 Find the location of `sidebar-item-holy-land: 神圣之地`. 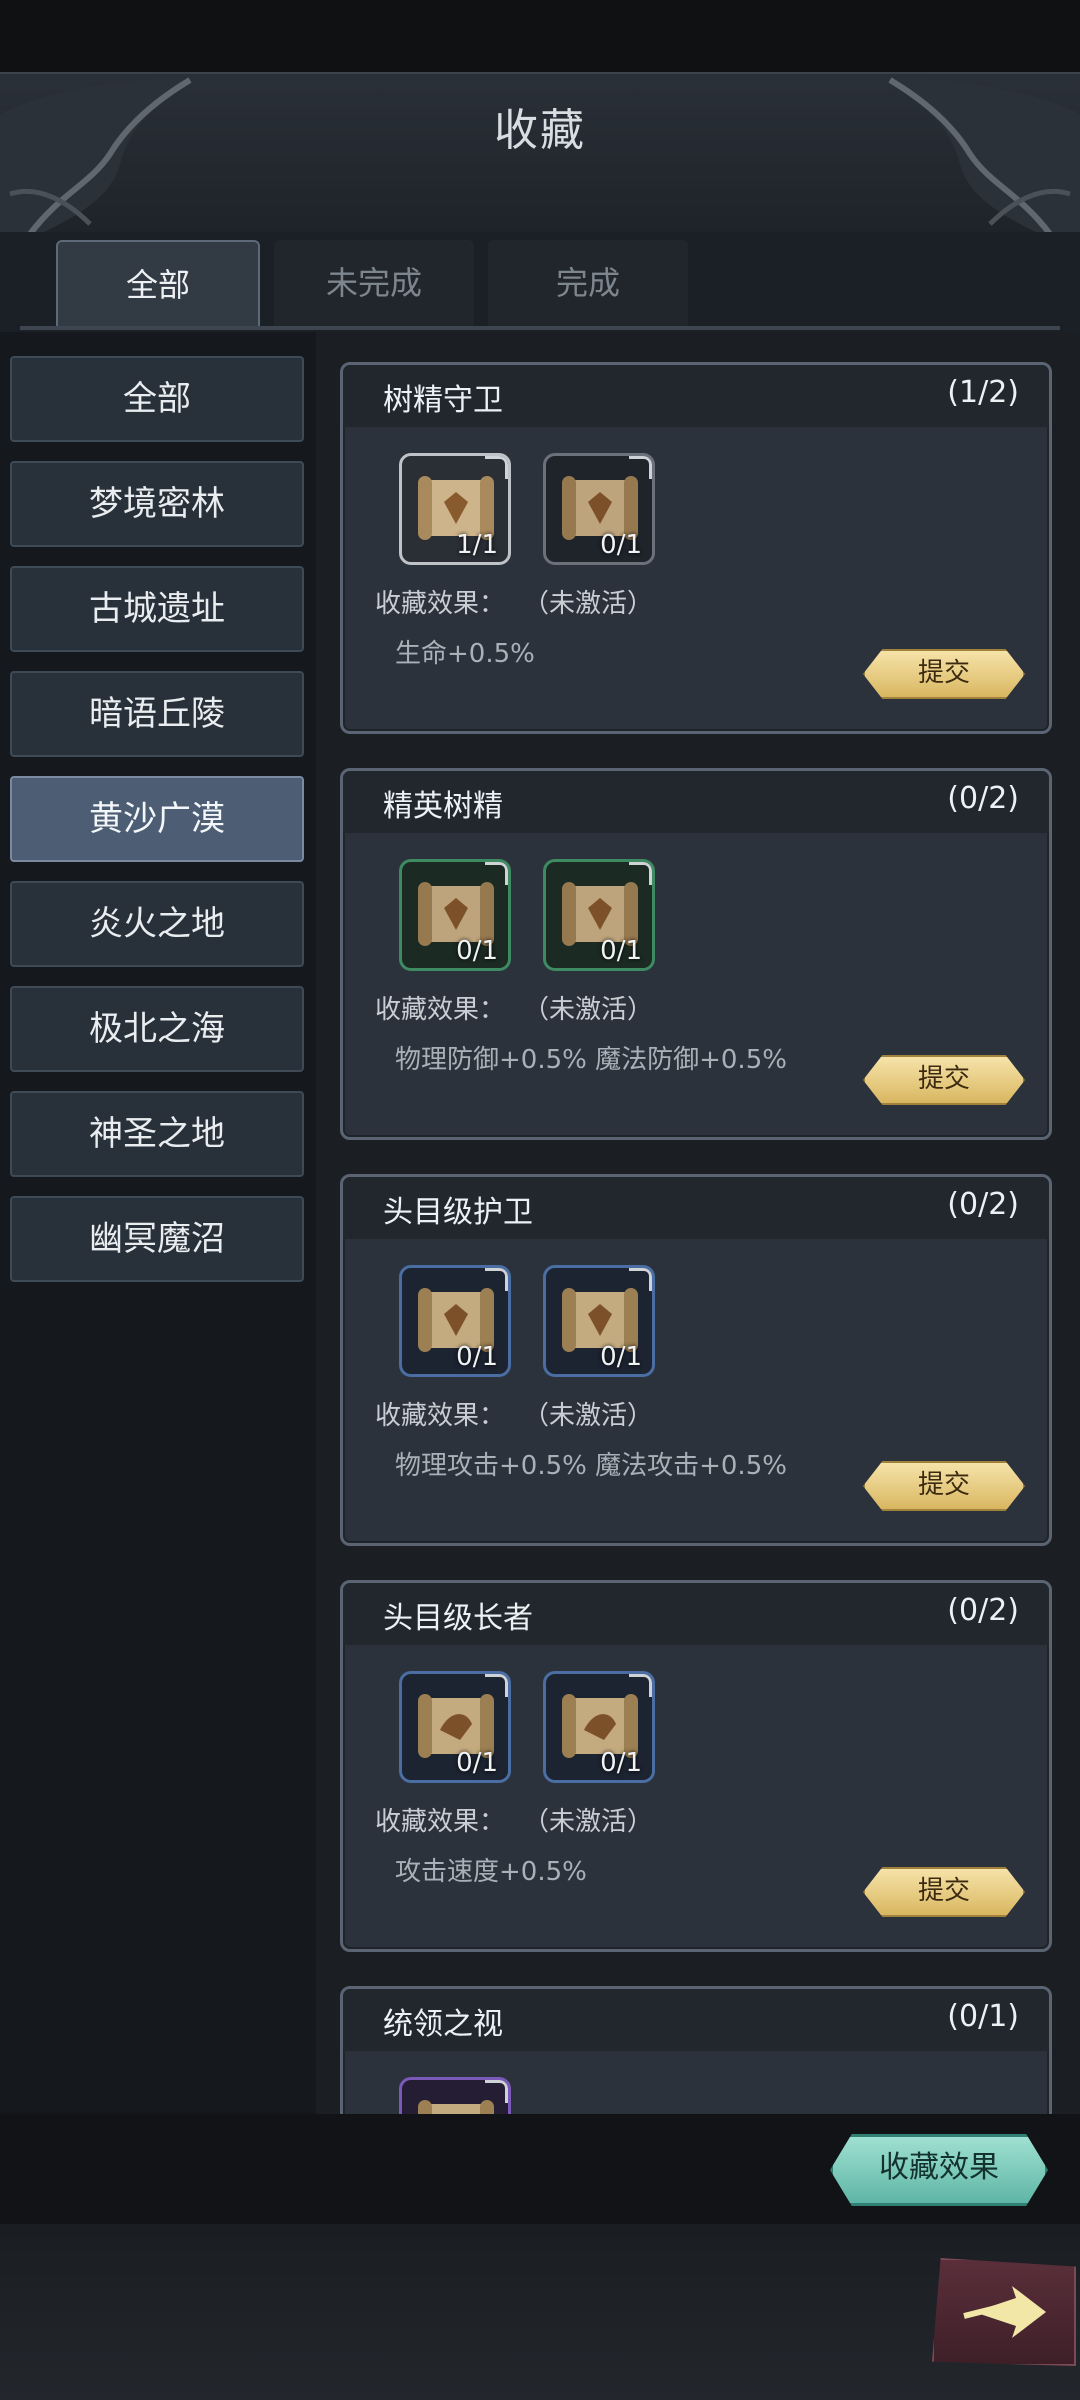

sidebar-item-holy-land: 神圣之地 is located at coordinates (157, 1134).